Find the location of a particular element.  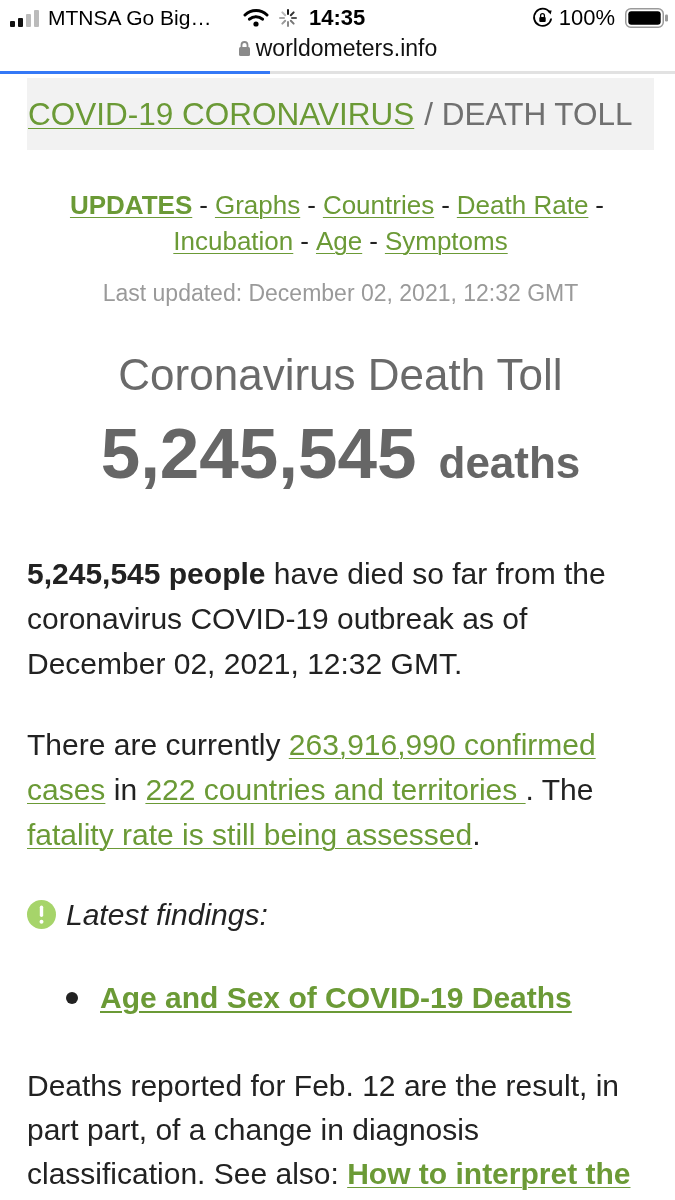

nav-link: Symptoms is located at coordinates (446, 241).